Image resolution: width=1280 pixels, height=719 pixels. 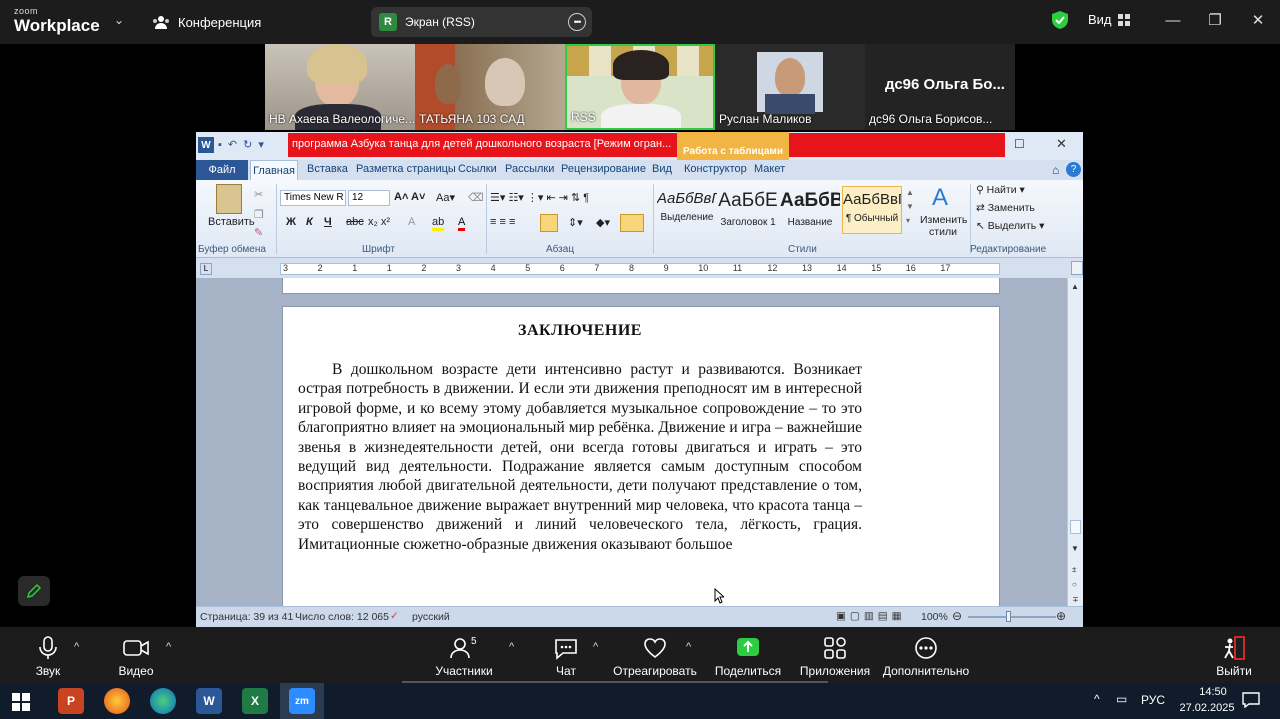 What do you see at coordinates (1173, 20) in the screenshot?
I see `minimize-icon: —` at bounding box center [1173, 20].